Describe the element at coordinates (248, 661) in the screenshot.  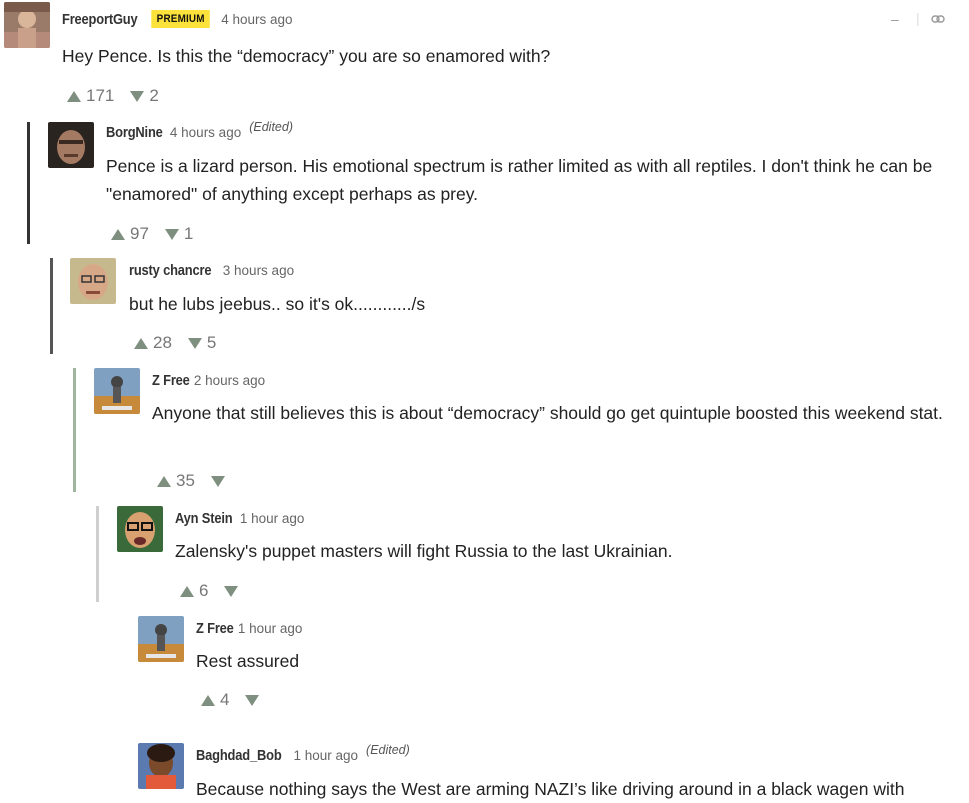
I see `comment-body: Rest assured` at that location.